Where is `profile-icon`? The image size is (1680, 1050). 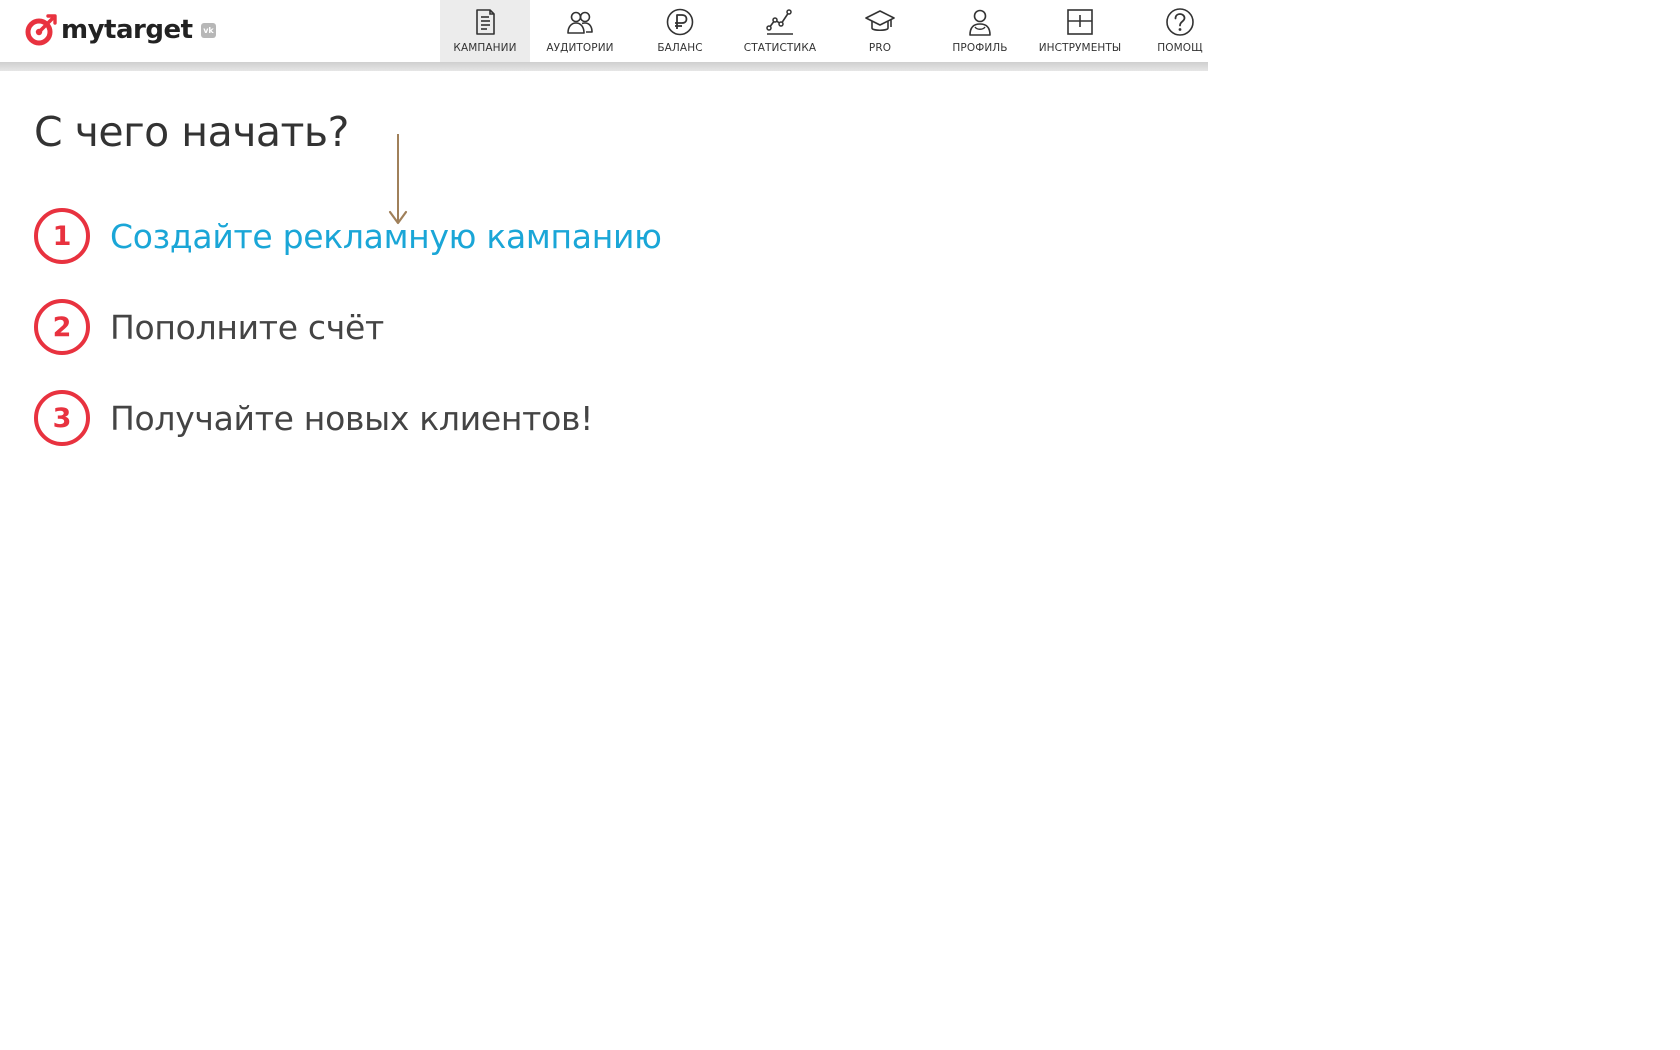 profile-icon is located at coordinates (980, 22).